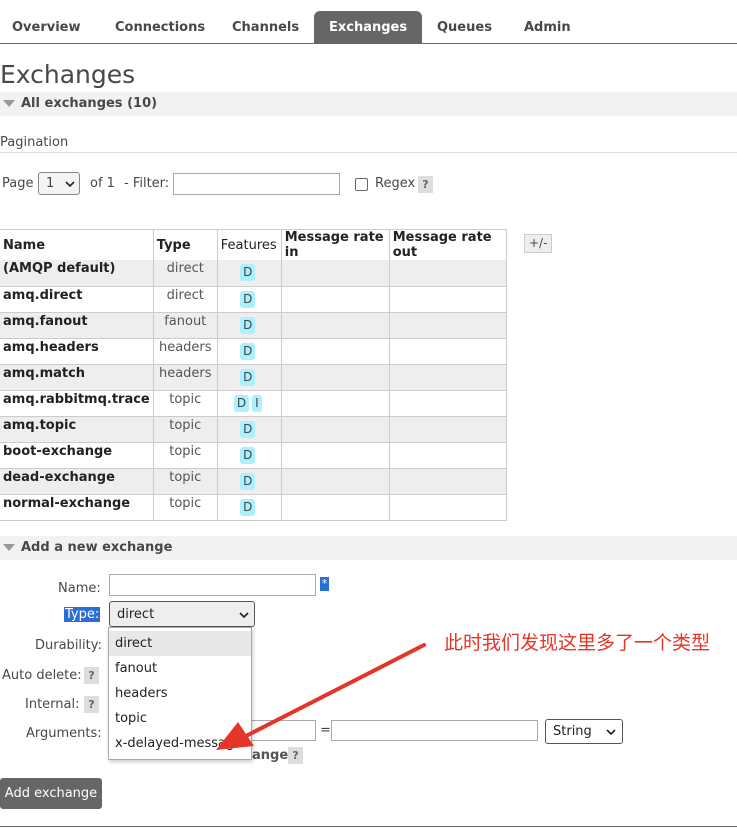  I want to click on annotation-arrow-icon, so click(321, 696).